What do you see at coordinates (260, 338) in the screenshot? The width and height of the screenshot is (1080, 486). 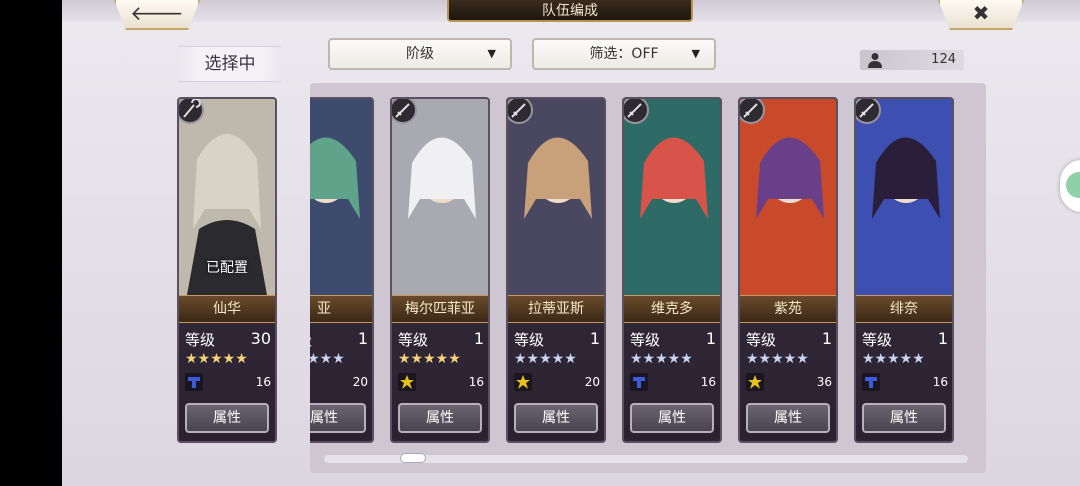 I see `level-value: 30` at bounding box center [260, 338].